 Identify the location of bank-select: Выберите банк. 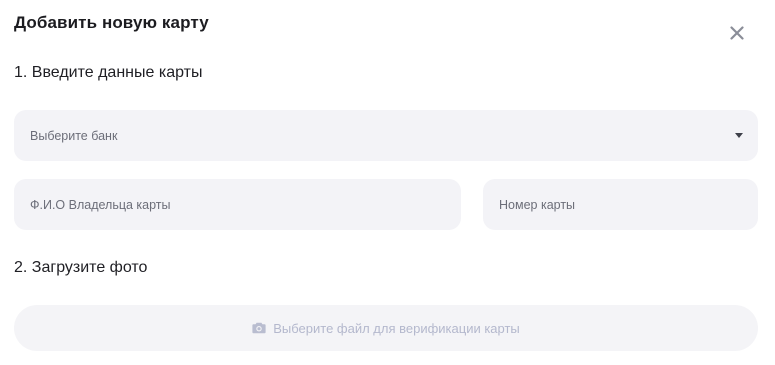
(386, 135).